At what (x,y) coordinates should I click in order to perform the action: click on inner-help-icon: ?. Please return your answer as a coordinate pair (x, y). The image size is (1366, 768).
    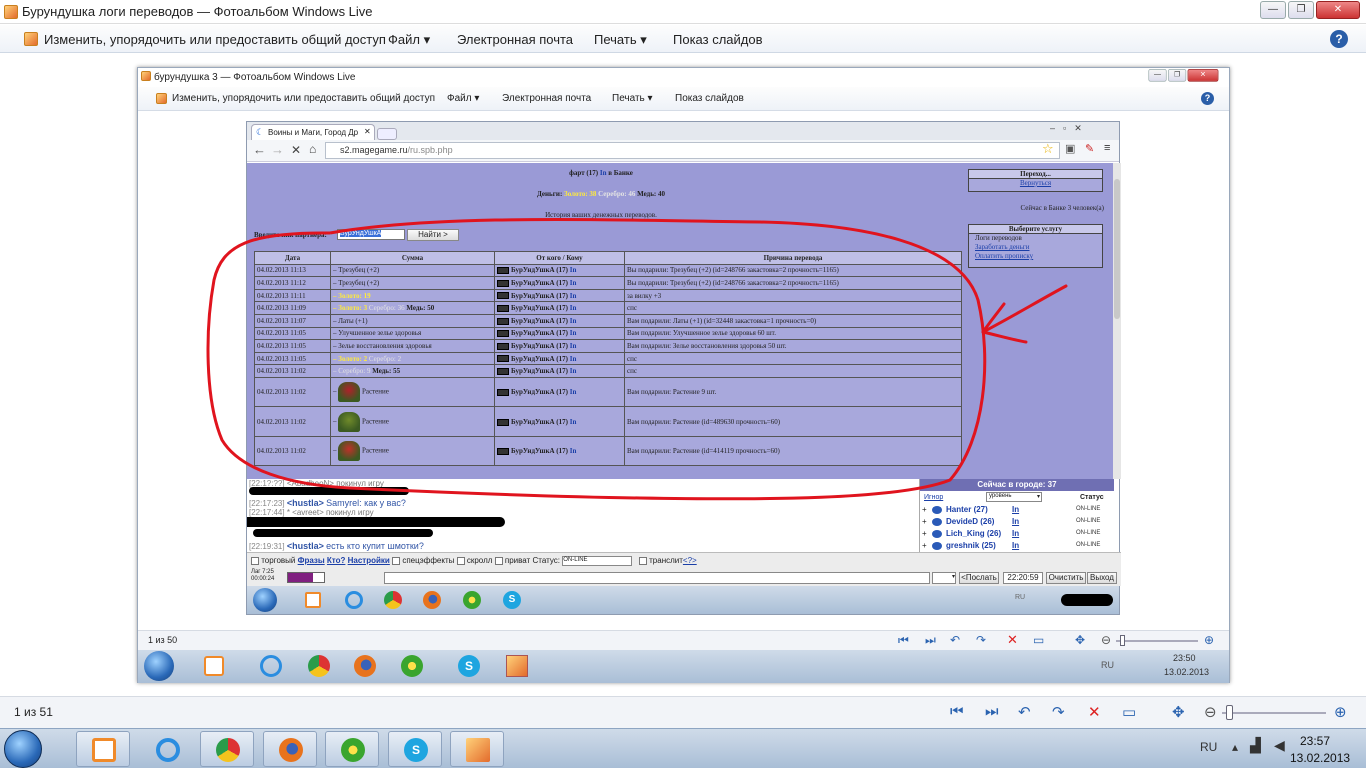
    Looking at the image, I should click on (1207, 98).